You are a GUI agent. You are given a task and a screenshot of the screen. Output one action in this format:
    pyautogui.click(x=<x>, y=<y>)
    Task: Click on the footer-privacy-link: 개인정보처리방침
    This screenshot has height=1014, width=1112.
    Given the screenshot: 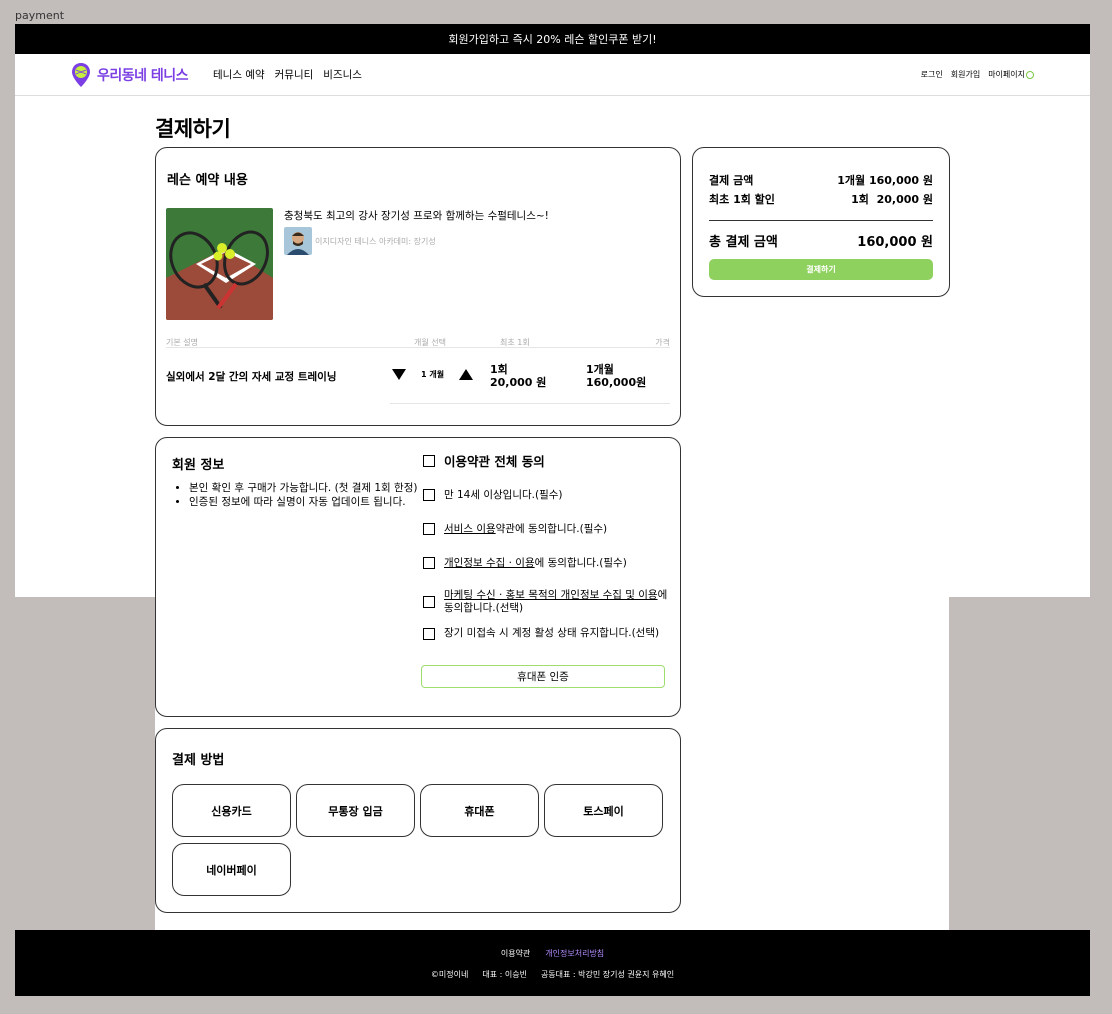 What is the action you would take?
    pyautogui.click(x=574, y=953)
    